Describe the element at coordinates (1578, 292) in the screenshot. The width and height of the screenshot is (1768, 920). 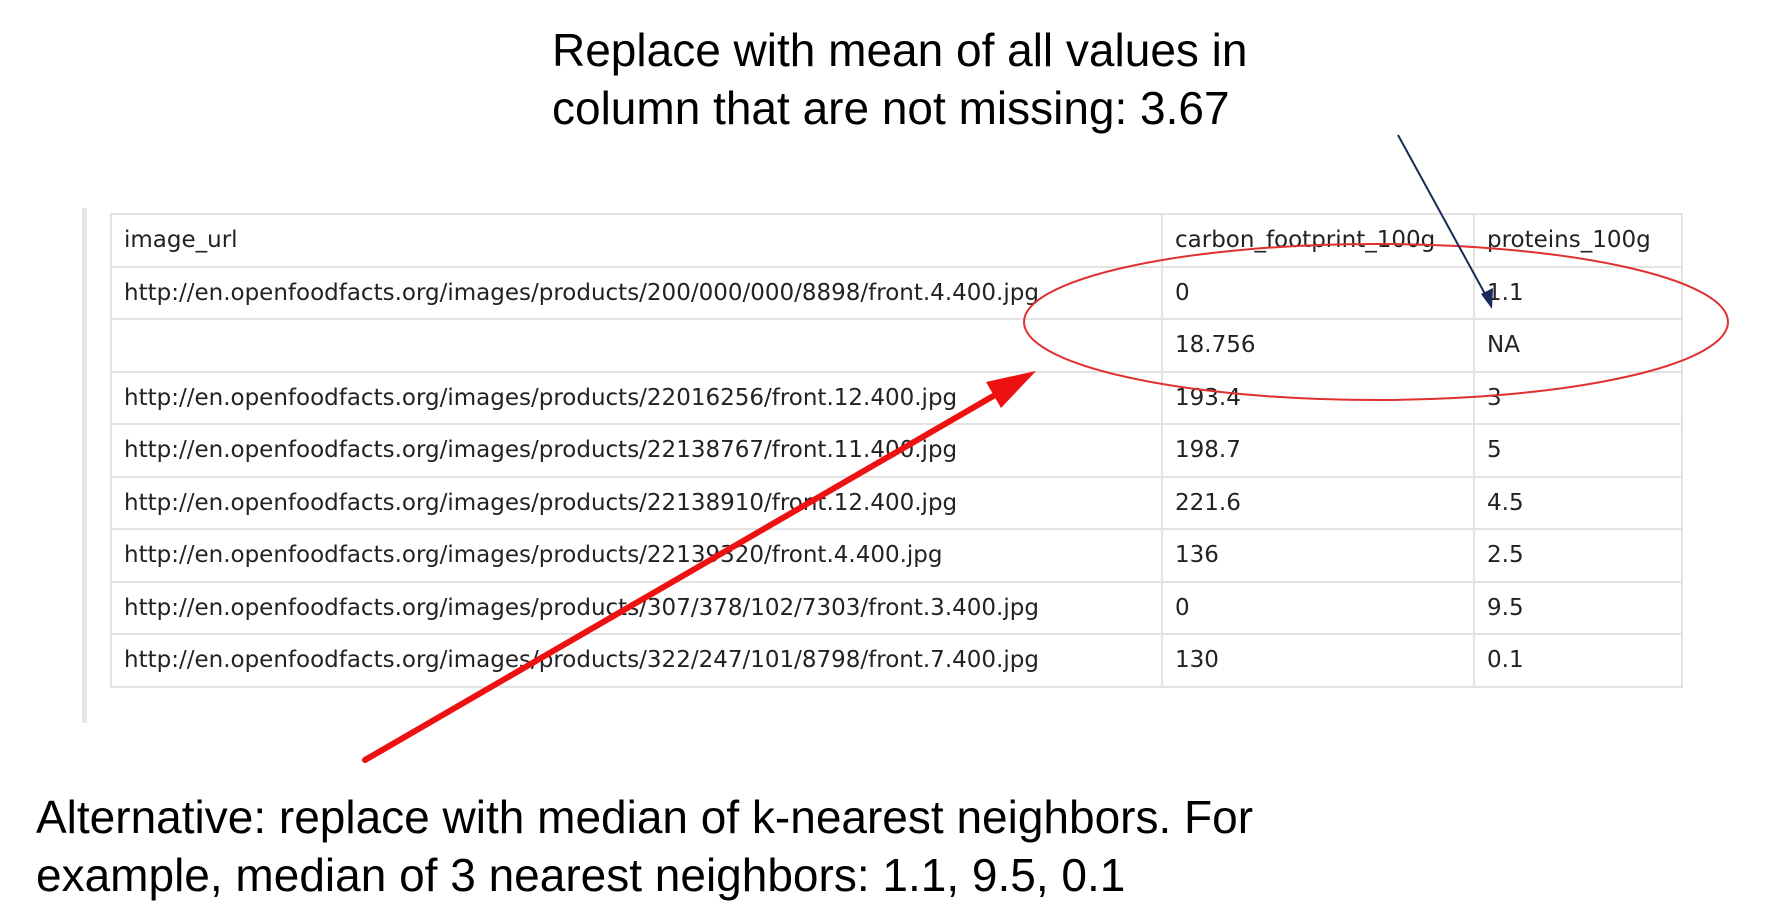
I see `cell-proteins: 1.1` at that location.